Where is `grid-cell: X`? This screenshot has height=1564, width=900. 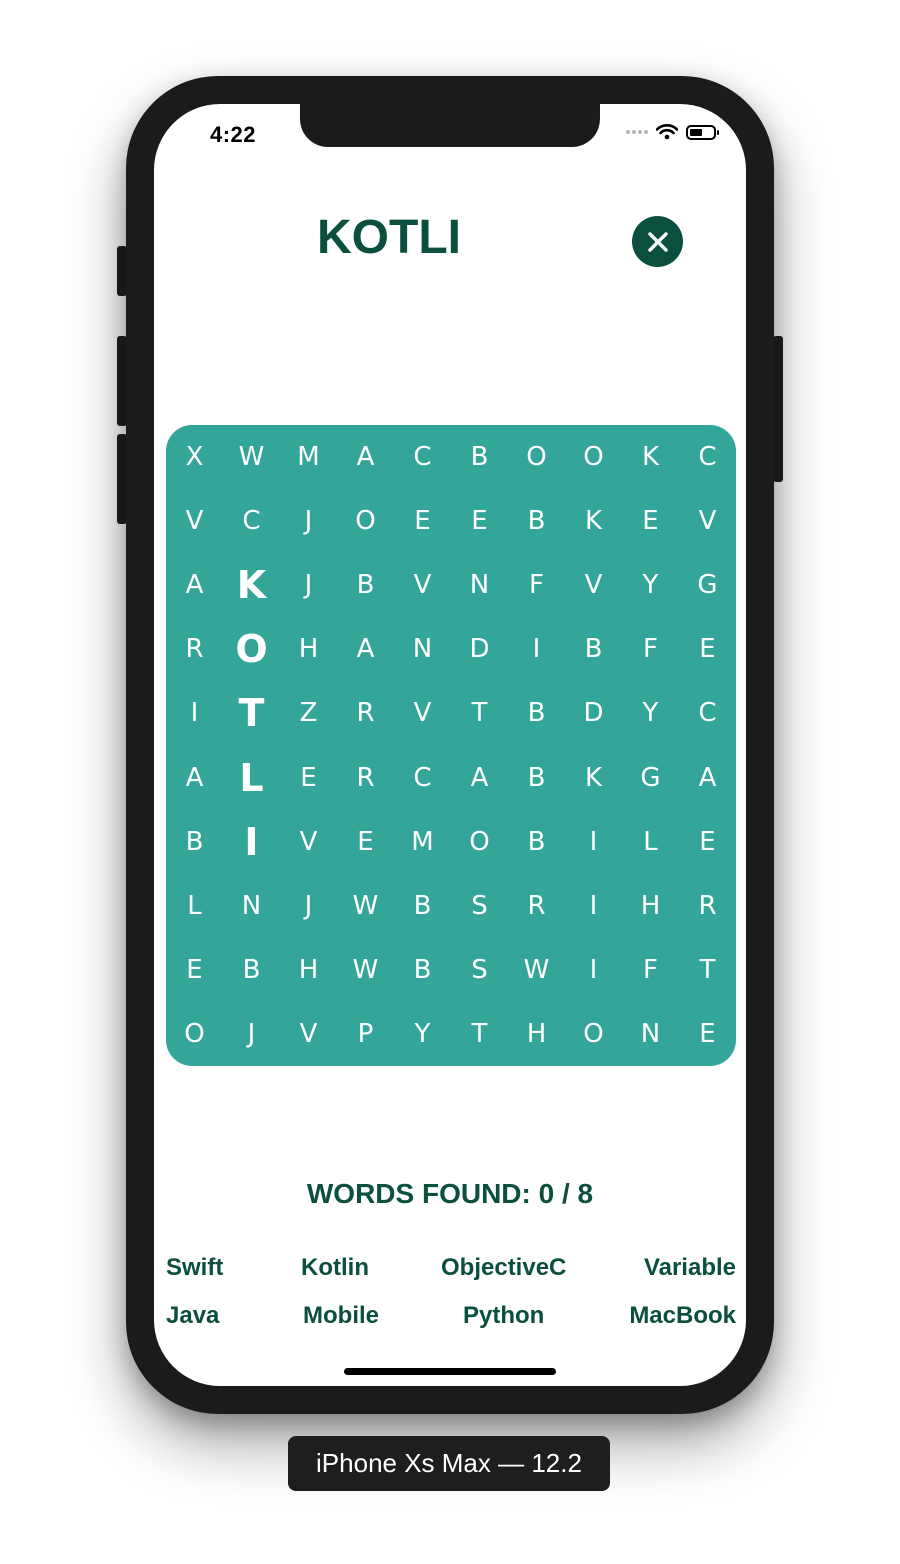
grid-cell: X is located at coordinates (194, 457).